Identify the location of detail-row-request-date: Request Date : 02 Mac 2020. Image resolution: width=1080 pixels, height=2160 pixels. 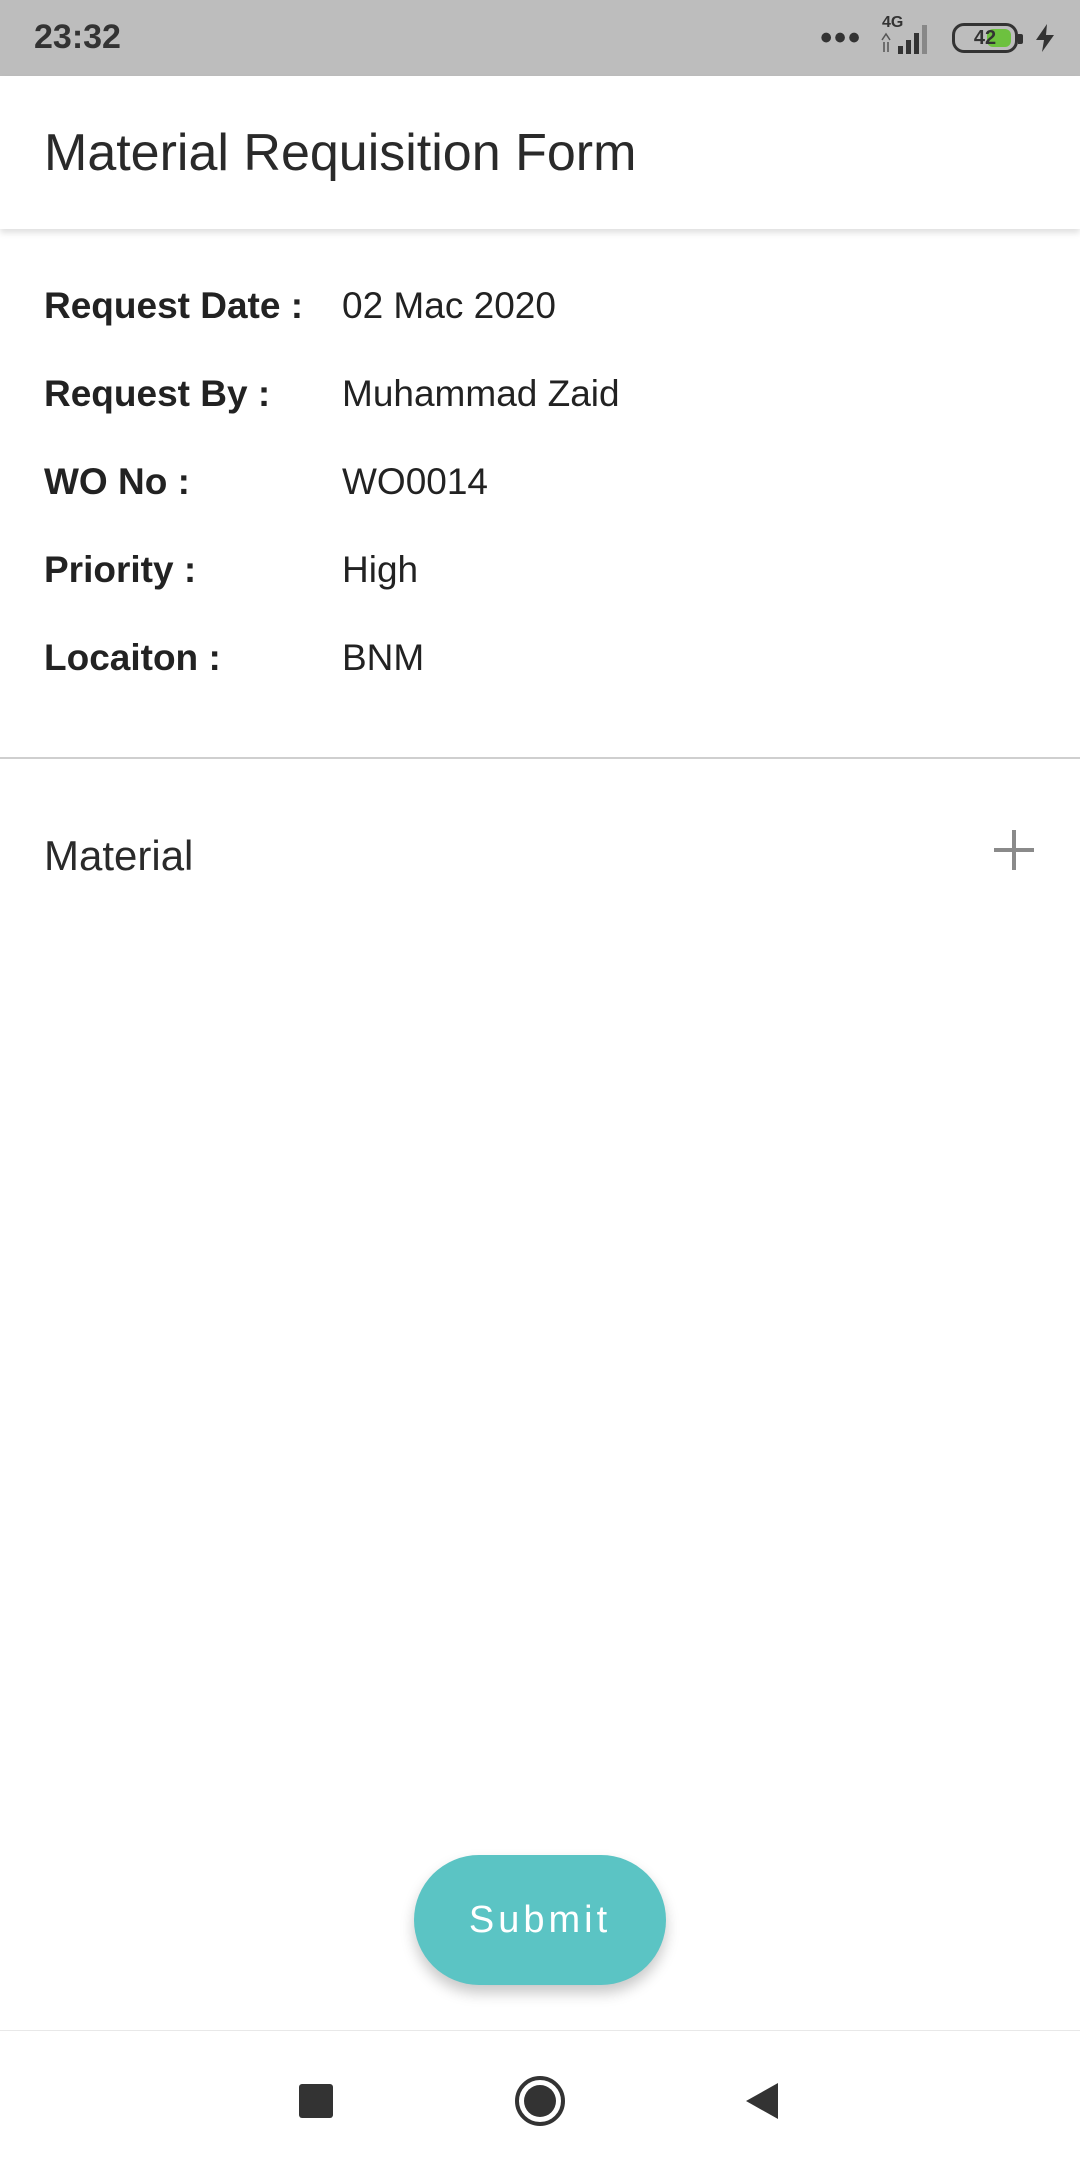
(544, 315).